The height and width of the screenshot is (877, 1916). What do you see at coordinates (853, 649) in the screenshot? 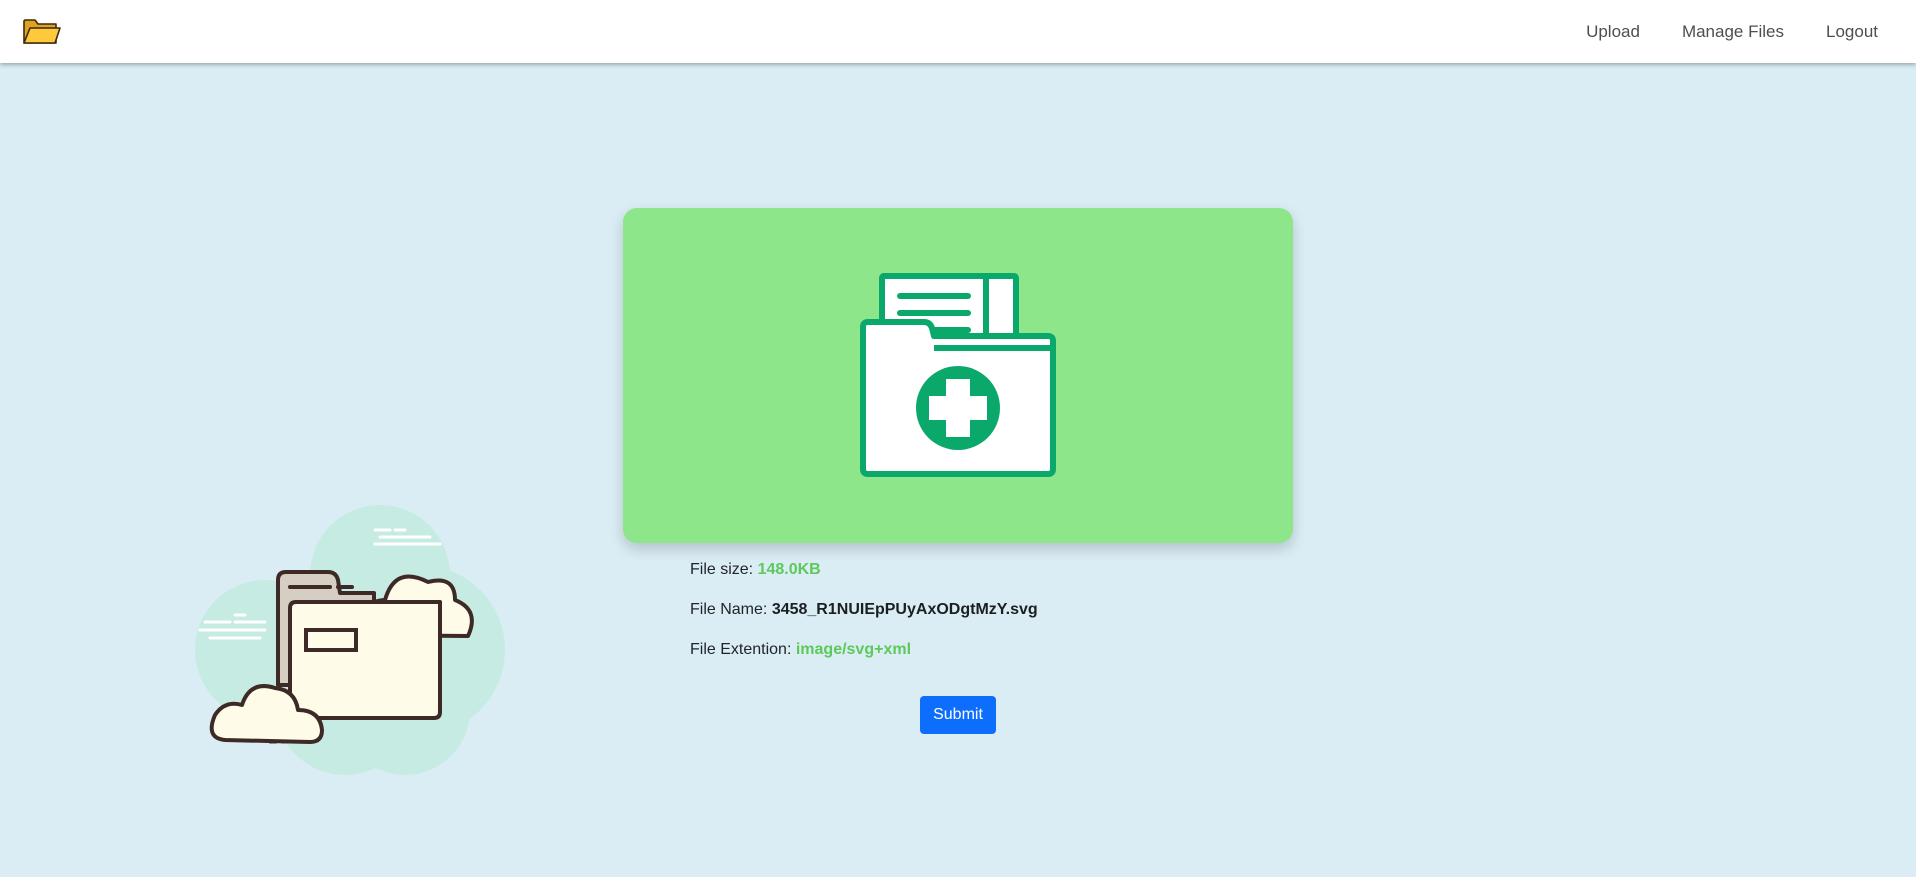
I see `file-extension-value: image/svg+xml` at bounding box center [853, 649].